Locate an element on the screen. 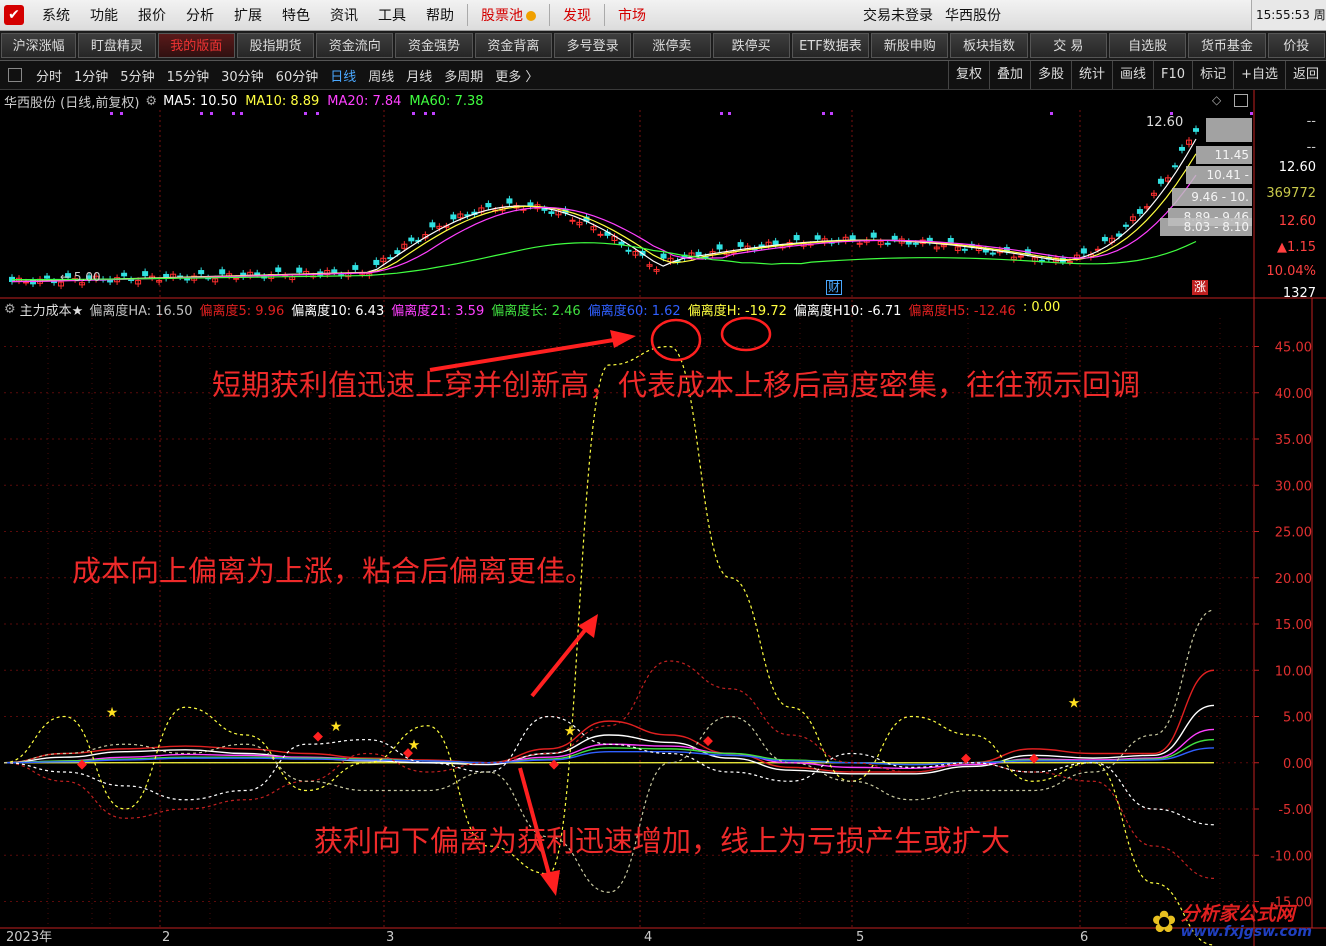  menu-item-0: 系统 is located at coordinates (56, 15).